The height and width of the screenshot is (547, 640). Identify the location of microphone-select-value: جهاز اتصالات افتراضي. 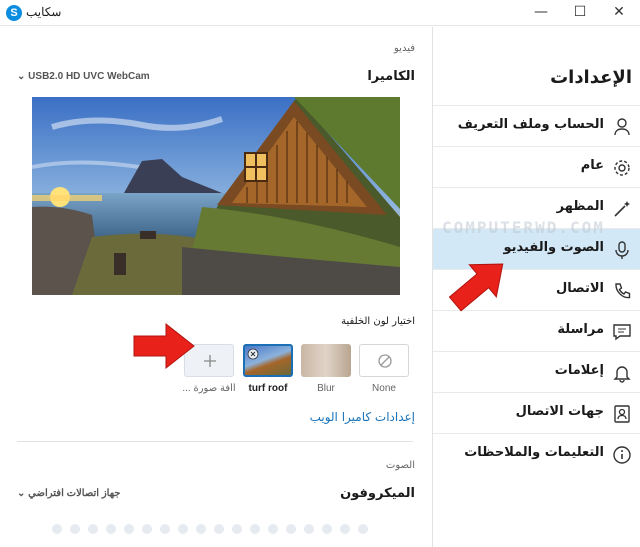
(74, 493).